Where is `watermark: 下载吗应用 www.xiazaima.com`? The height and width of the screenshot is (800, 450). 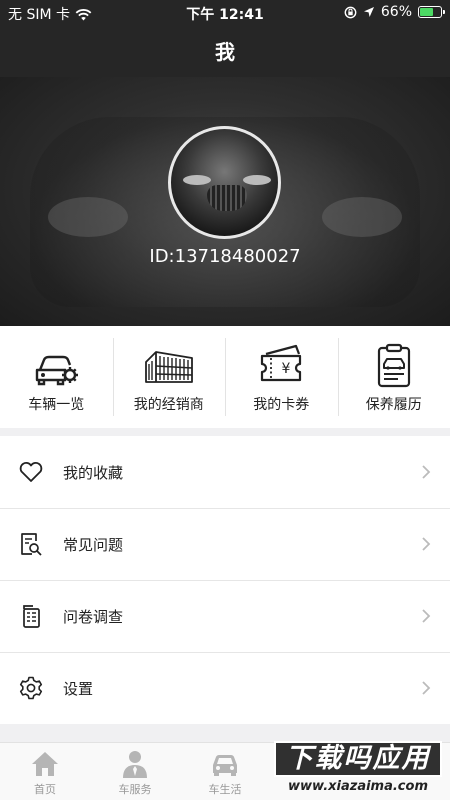 watermark: 下载吗应用 www.xiazaima.com is located at coordinates (358, 767).